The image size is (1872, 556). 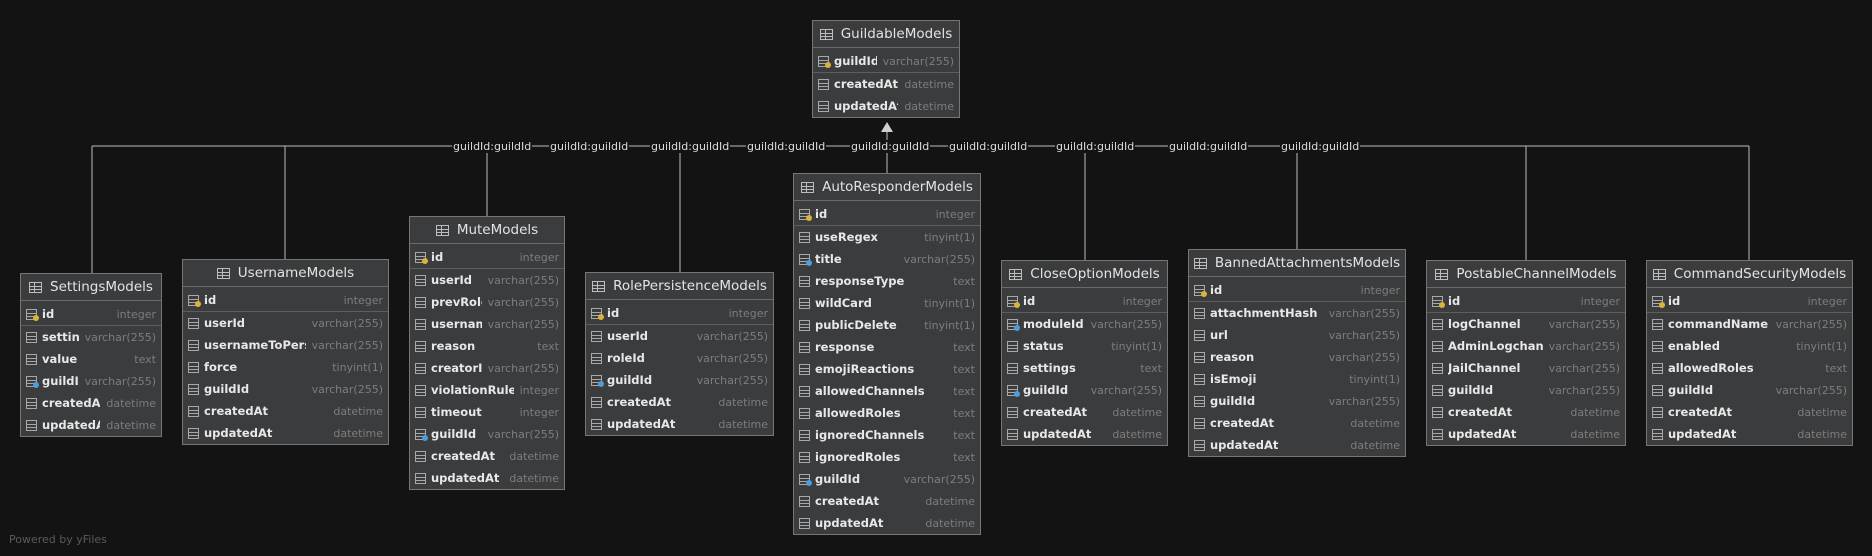 What do you see at coordinates (1364, 313) in the screenshot?
I see `column-type: varchar(255)` at bounding box center [1364, 313].